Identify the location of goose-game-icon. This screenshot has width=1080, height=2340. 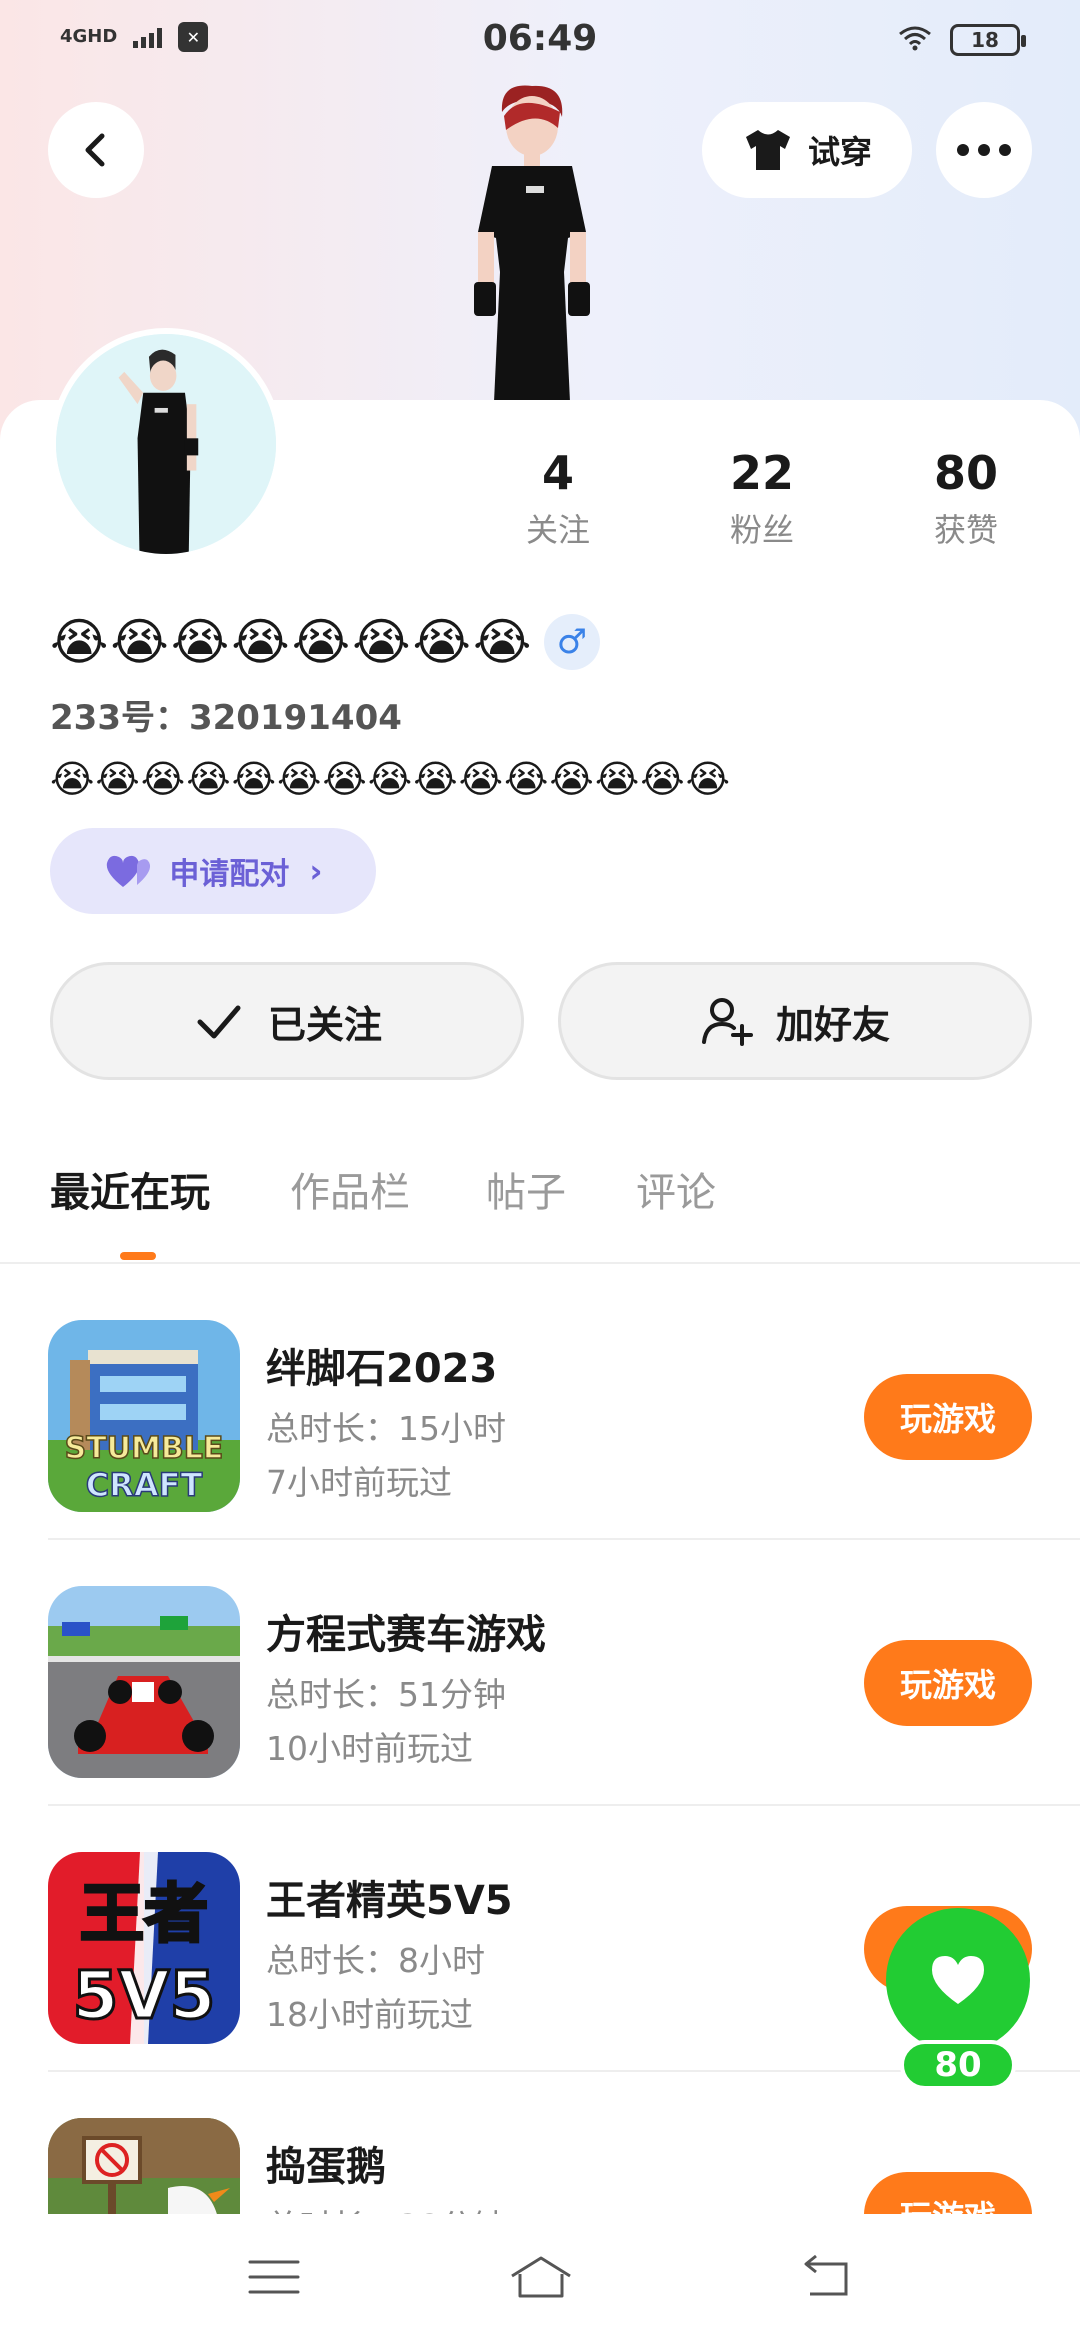
(144, 2166).